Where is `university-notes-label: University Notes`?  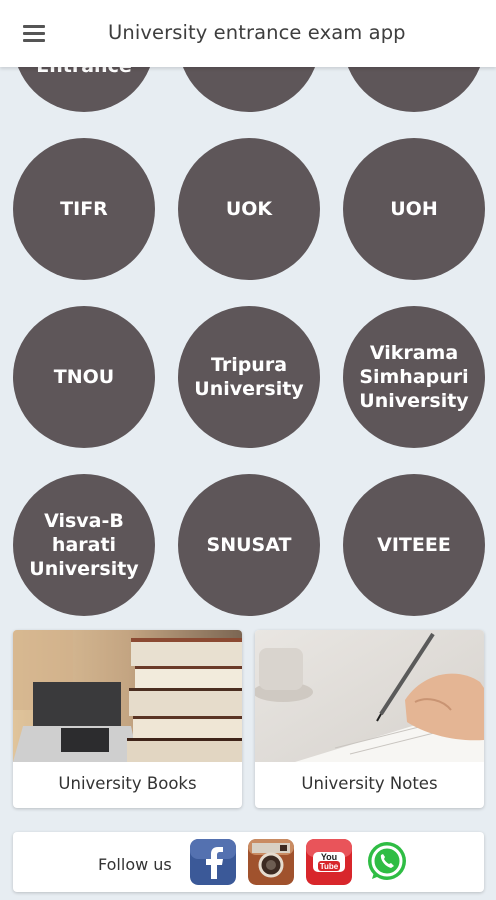
university-notes-label: University Notes is located at coordinates (369, 783).